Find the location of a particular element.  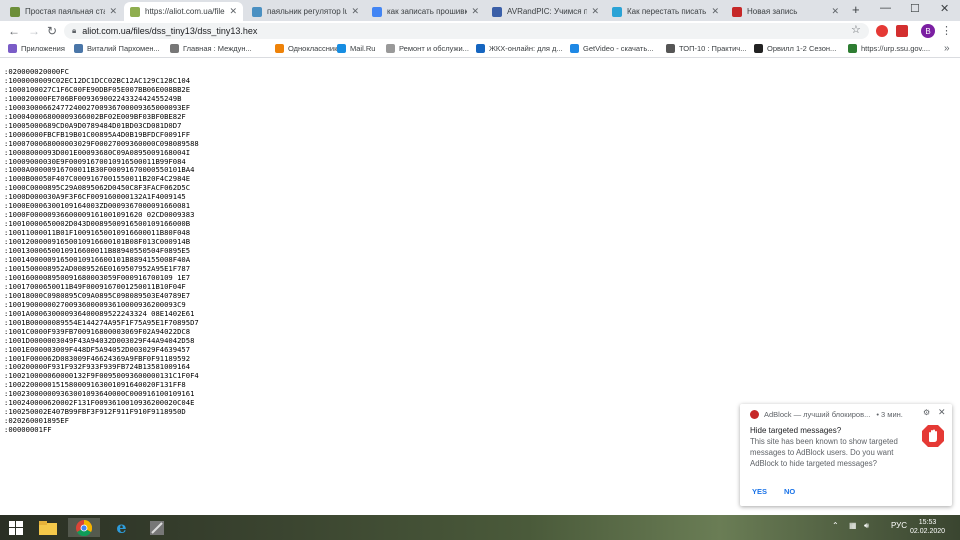

network-icon: ▦ is located at coordinates (853, 525).